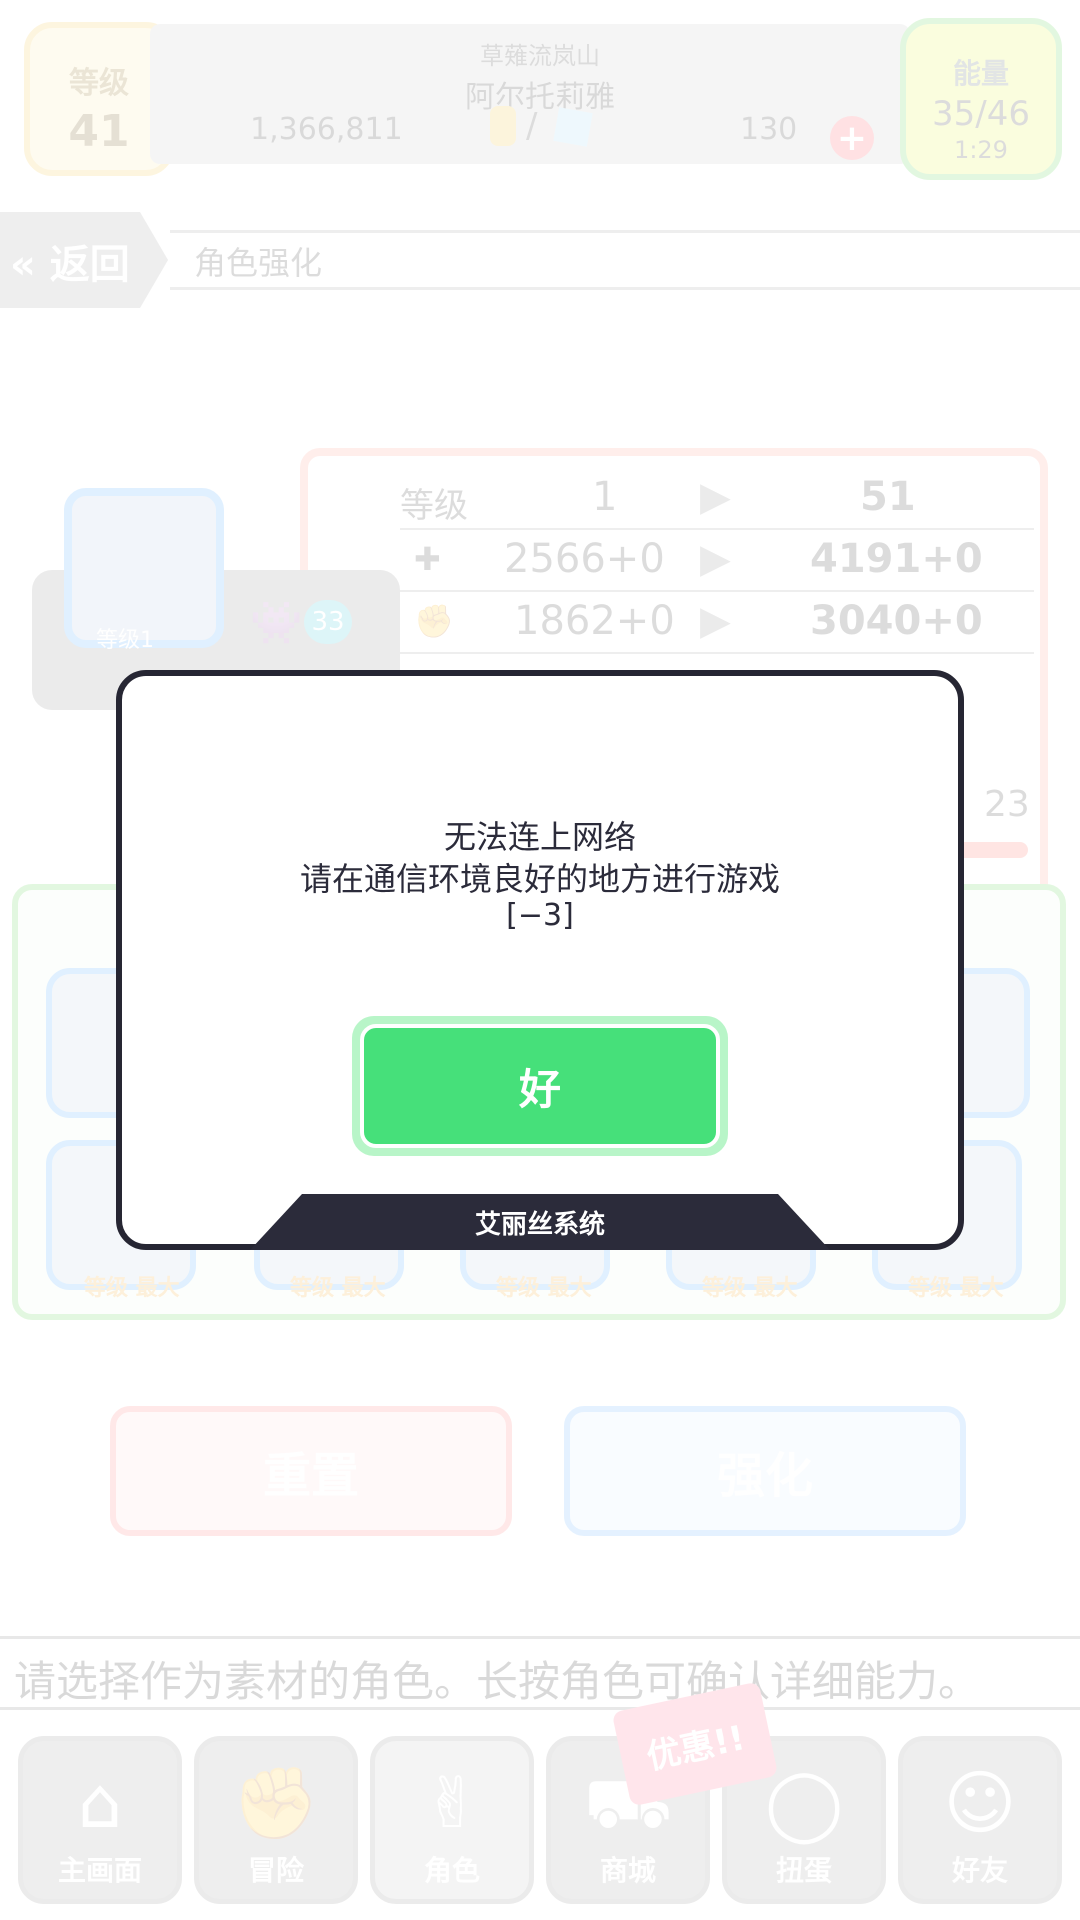  What do you see at coordinates (539, 1089) in the screenshot?
I see `ok-label: 好` at bounding box center [539, 1089].